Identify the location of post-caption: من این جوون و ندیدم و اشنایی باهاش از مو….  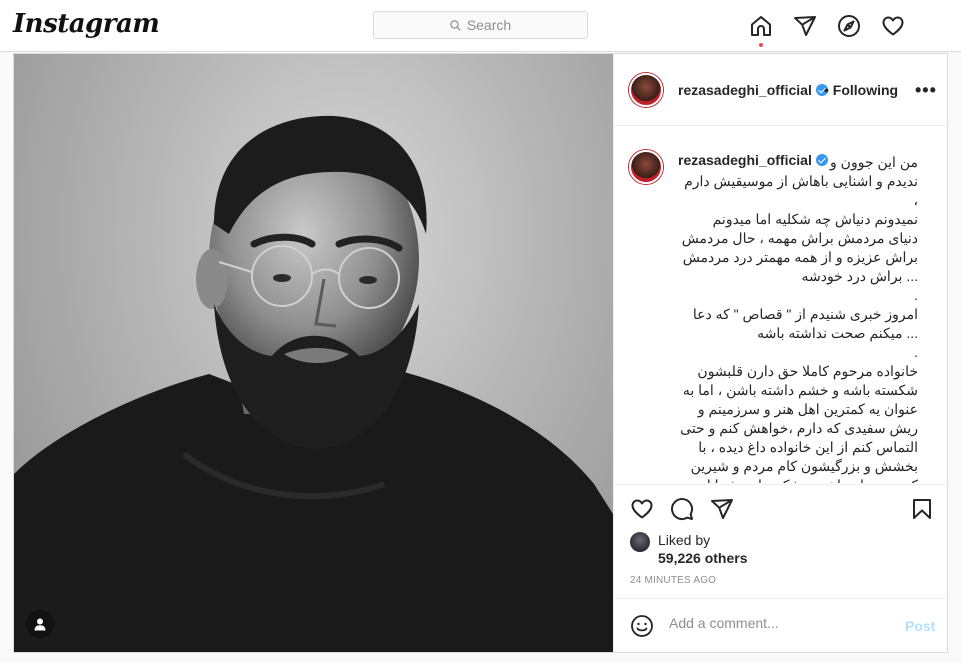
(799, 318).